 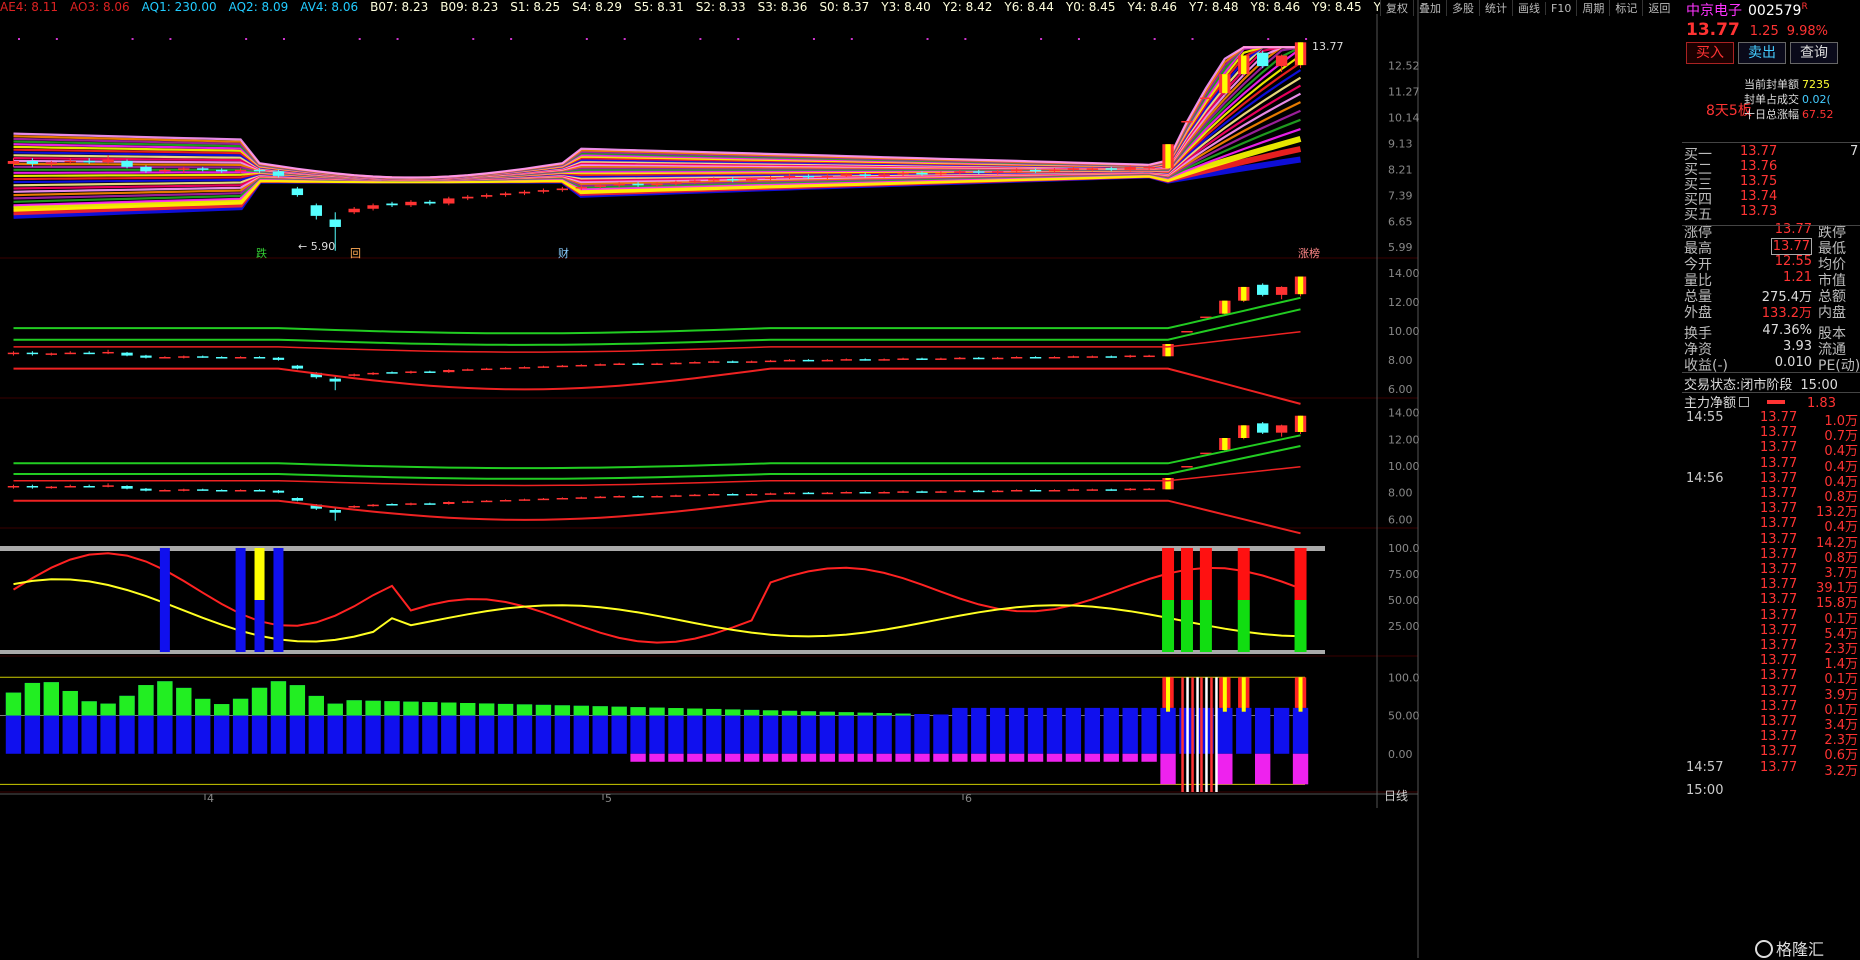 I want to click on last-price: 13.77, so click(x=1713, y=30).